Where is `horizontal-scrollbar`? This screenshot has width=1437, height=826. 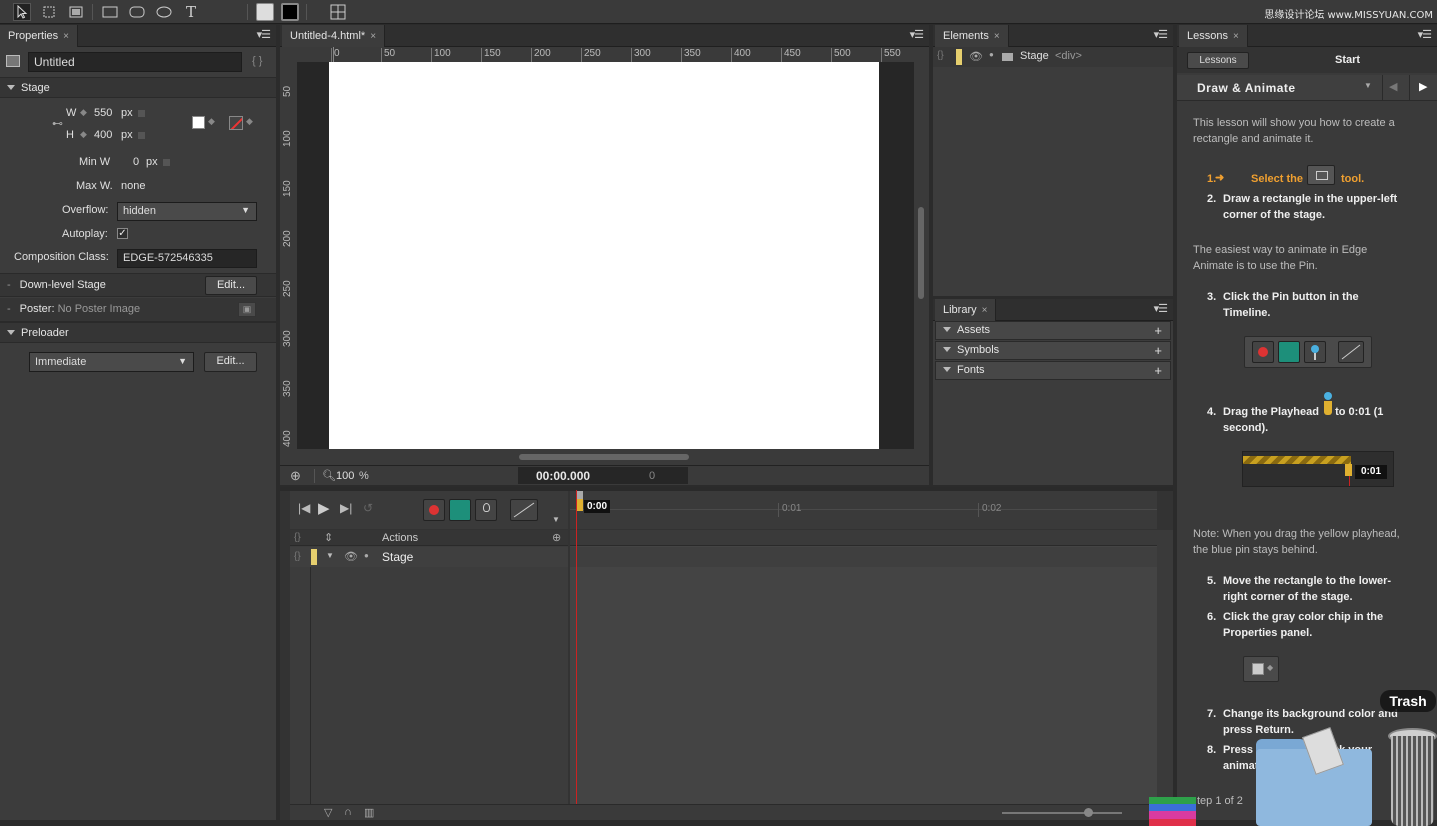 horizontal-scrollbar is located at coordinates (605, 457).